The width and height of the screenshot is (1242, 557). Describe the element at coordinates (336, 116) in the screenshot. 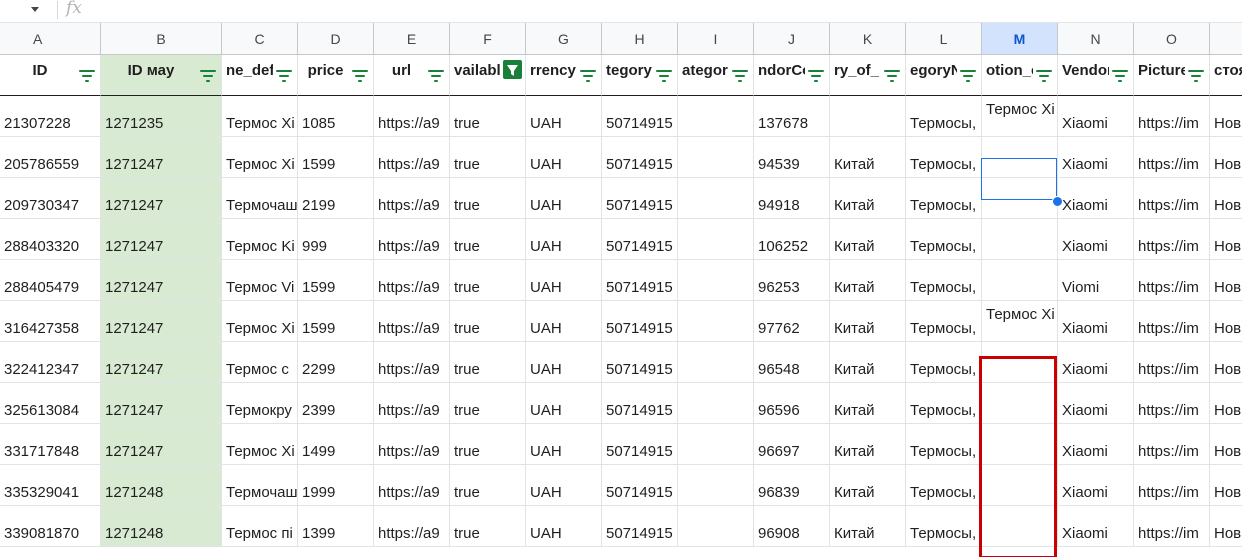

I see `table-cell: 1085` at that location.